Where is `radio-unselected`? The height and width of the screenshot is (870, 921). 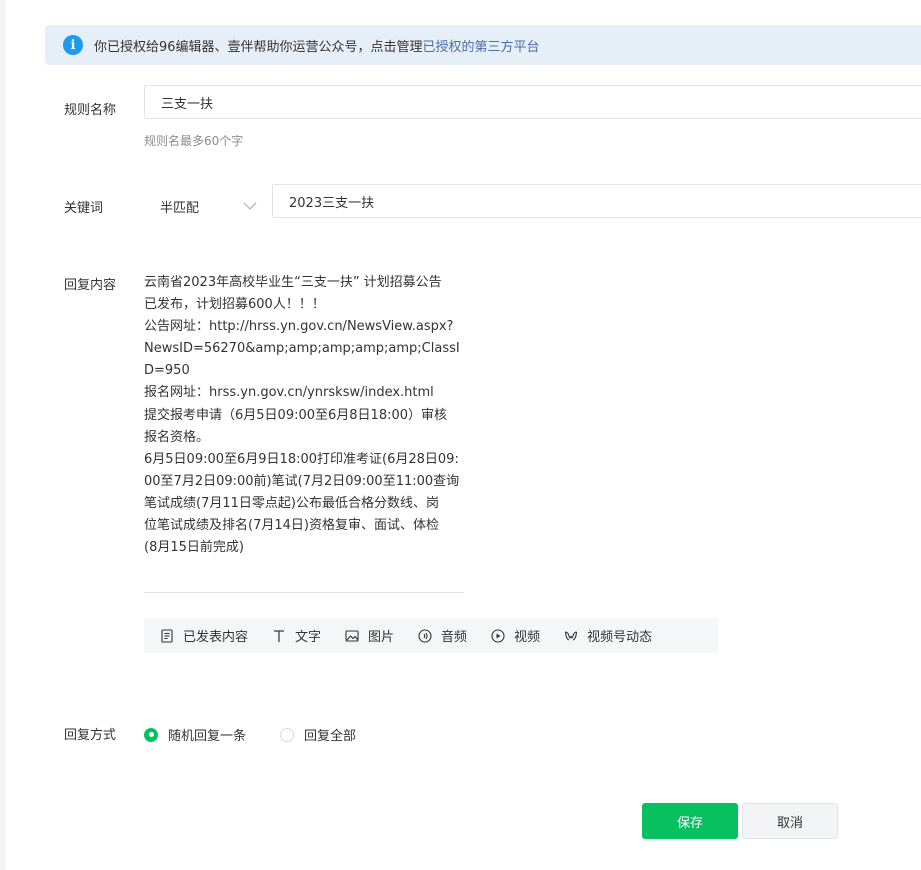 radio-unselected is located at coordinates (287, 734).